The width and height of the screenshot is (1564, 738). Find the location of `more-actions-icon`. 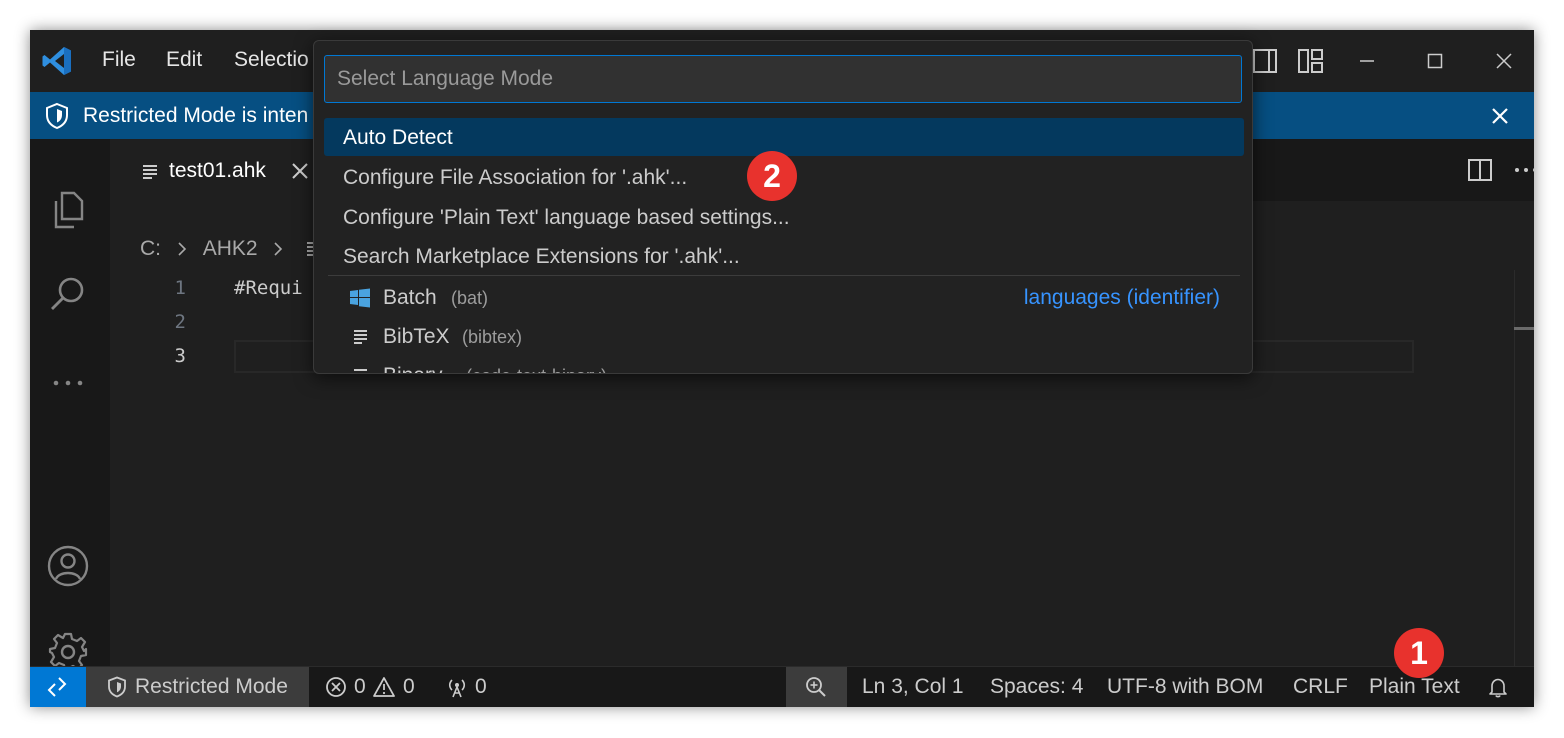

more-actions-icon is located at coordinates (1523, 170).